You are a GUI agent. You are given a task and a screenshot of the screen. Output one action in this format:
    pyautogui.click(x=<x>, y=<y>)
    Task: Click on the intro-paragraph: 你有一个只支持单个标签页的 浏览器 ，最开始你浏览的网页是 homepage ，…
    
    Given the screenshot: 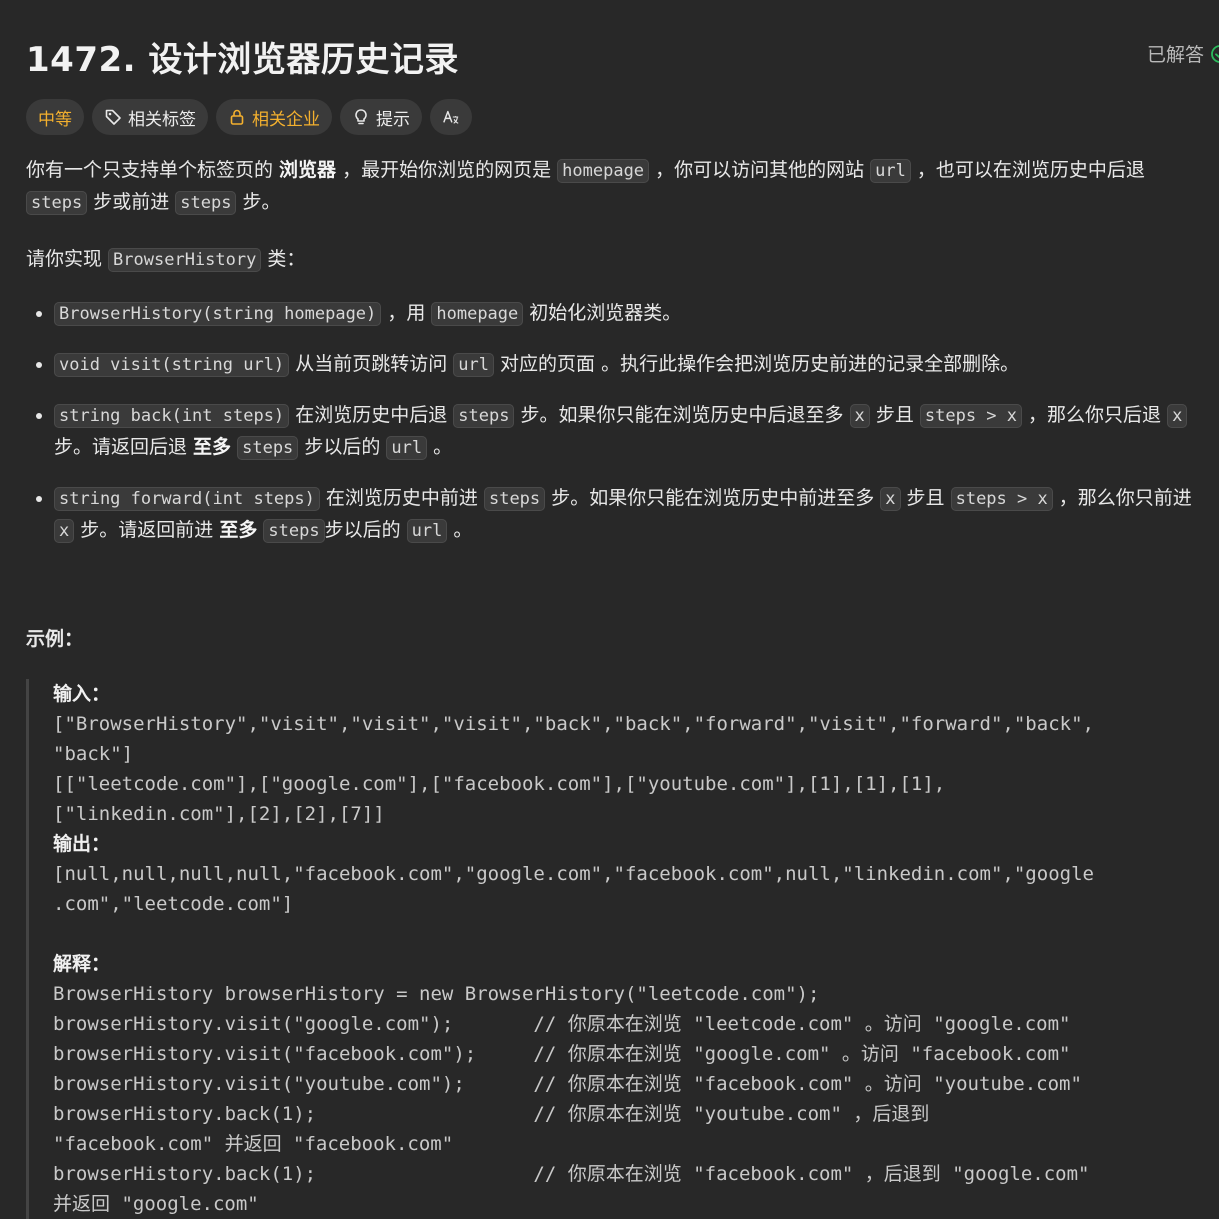 What is the action you would take?
    pyautogui.click(x=585, y=187)
    